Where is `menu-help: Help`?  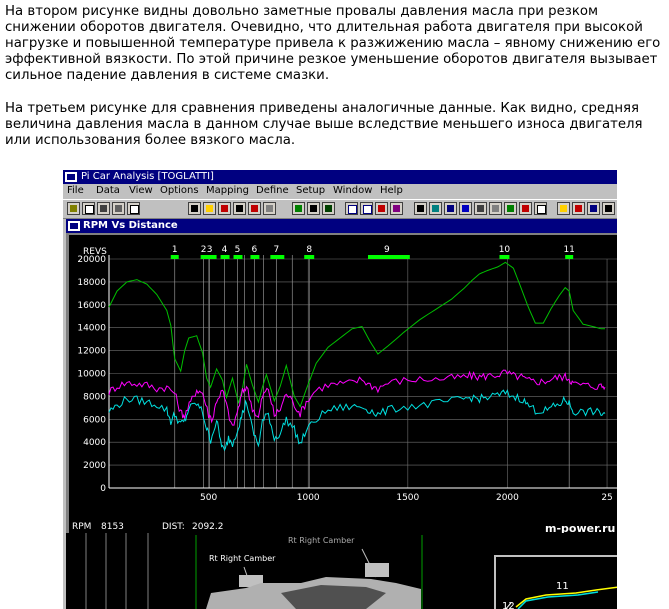 menu-help: Help is located at coordinates (391, 191).